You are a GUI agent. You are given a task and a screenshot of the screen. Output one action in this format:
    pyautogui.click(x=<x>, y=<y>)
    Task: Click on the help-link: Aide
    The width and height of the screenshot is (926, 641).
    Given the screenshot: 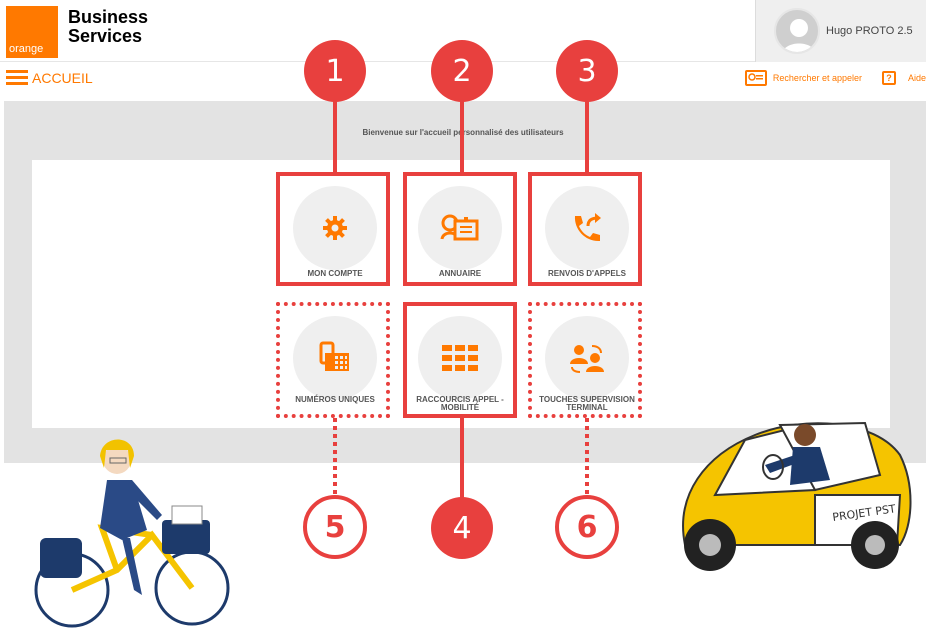 What is the action you would take?
    pyautogui.click(x=917, y=78)
    